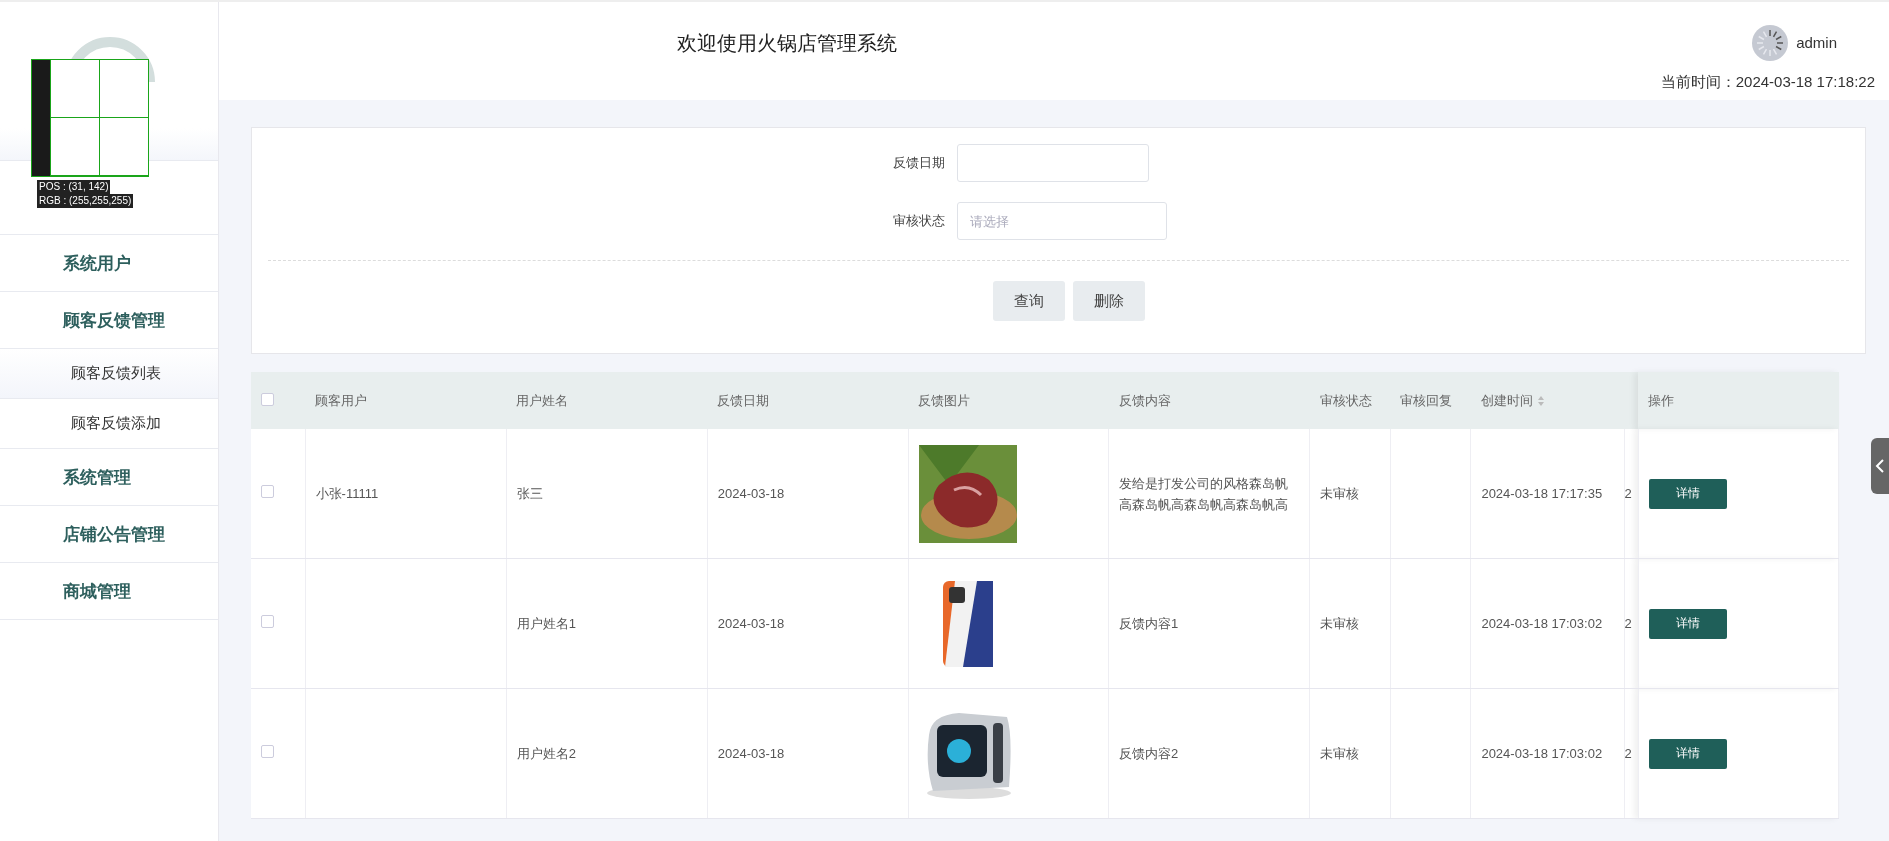 Image resolution: width=1889 pixels, height=841 pixels. Describe the element at coordinates (1767, 82) in the screenshot. I see `current-time: 当前时间：2024-03-18 17:18:22` at that location.